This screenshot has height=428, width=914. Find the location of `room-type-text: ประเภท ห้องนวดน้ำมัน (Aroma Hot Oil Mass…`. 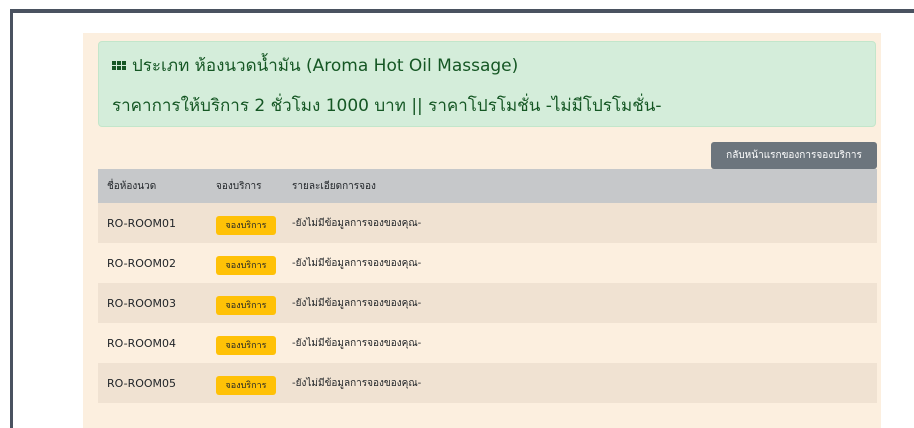

room-type-text: ประเภท ห้องนวดน้ำมัน (Aroma Hot Oil Mass… is located at coordinates (325, 66).